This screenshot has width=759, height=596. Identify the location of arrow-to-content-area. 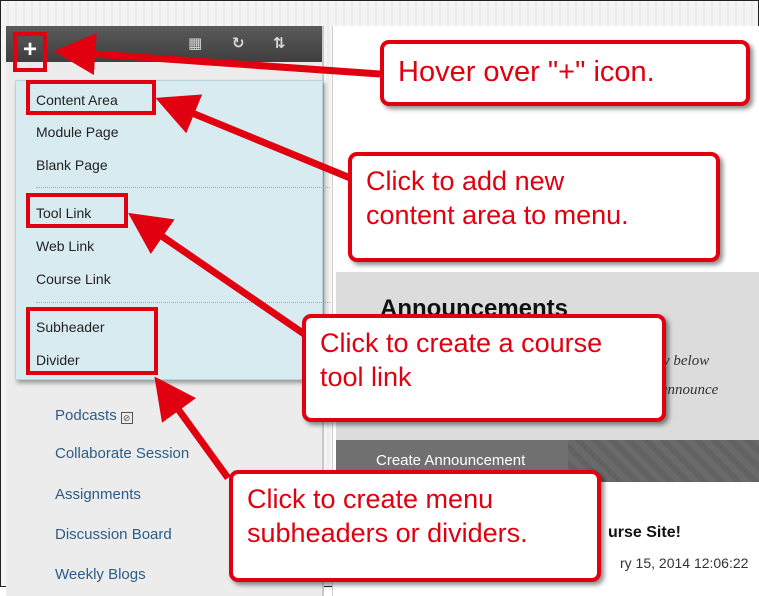
(258, 140).